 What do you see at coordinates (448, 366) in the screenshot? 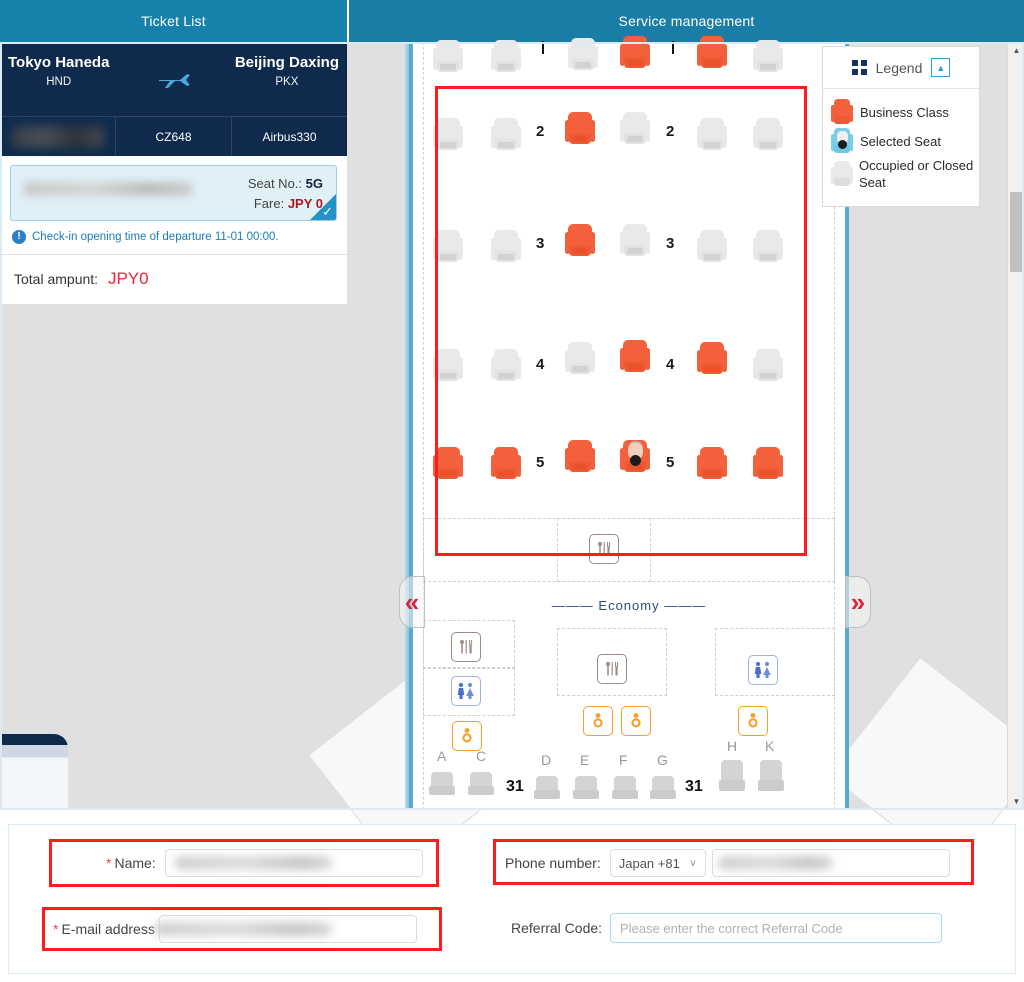
I see `seat-4A` at bounding box center [448, 366].